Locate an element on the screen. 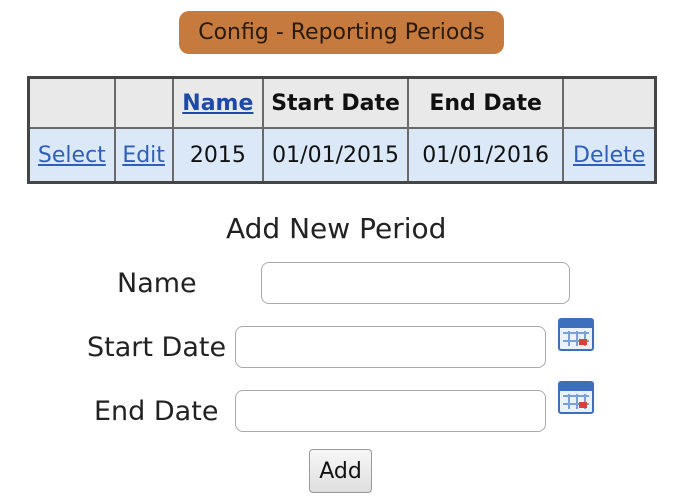 The image size is (686, 502). delete-cell: Delete is located at coordinates (609, 155).